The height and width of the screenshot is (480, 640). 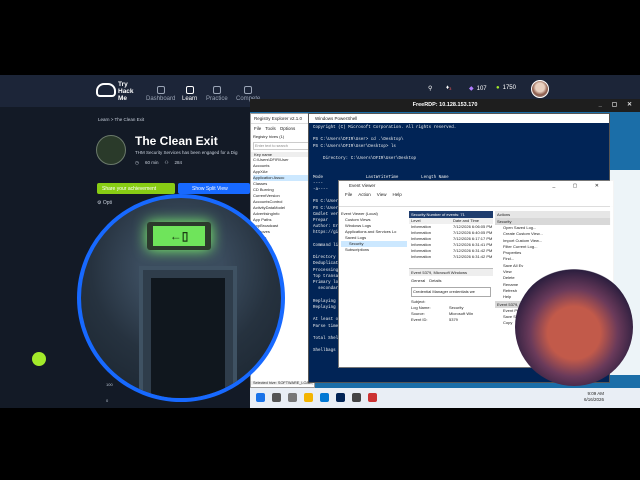 I want to click on chart-tick-top: 100, so click(x=109, y=384).